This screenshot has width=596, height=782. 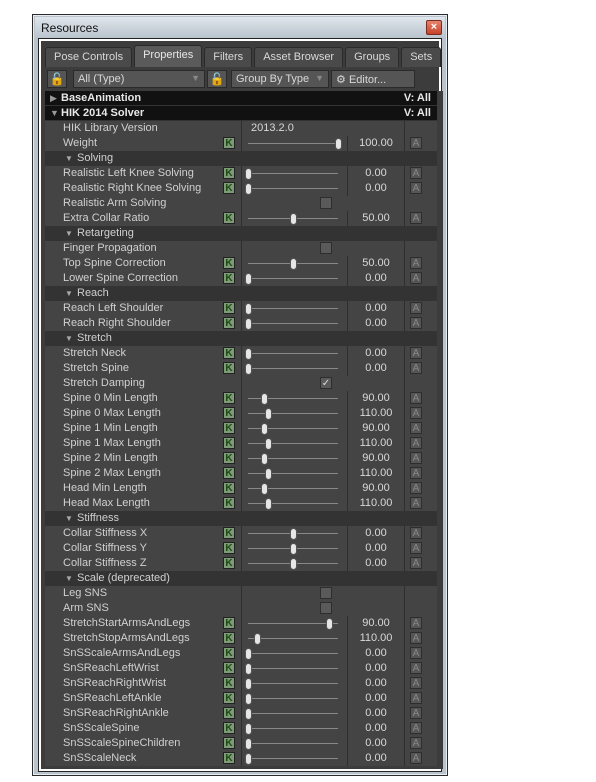 What do you see at coordinates (241, 98) in the screenshot?
I see `object-header: ▶ BaseAnimation V: All` at bounding box center [241, 98].